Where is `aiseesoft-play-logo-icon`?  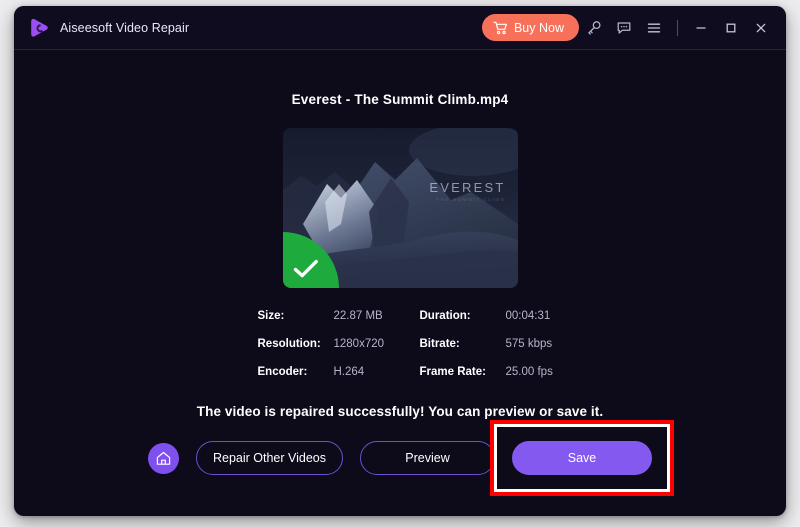
aiseesoft-play-logo-icon is located at coordinates (39, 28).